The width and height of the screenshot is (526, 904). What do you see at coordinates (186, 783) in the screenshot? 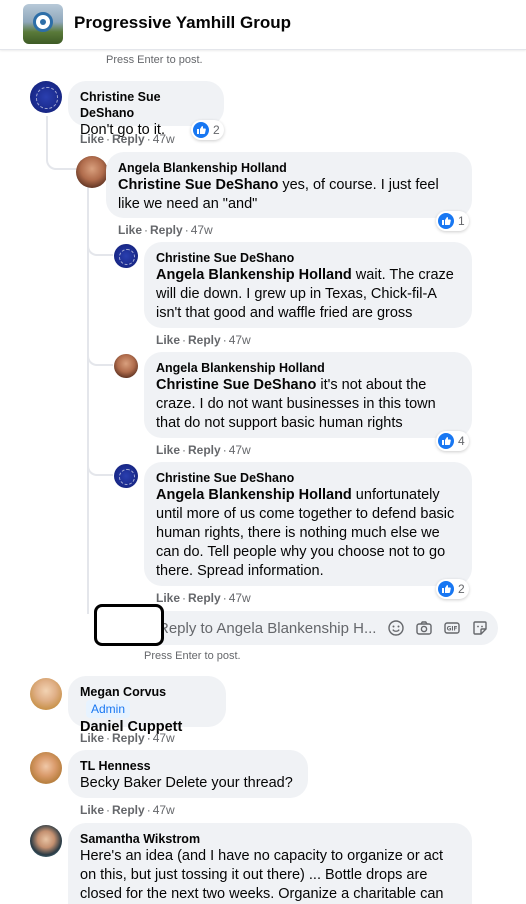
I see `comment-text: Becky Baker Delete your thread?` at bounding box center [186, 783].